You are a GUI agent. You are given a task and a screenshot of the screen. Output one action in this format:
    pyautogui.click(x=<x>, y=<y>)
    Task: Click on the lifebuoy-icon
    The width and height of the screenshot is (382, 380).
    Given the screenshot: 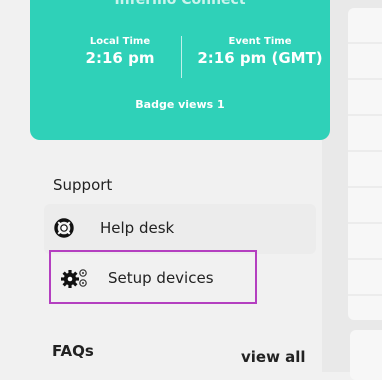 What is the action you would take?
    pyautogui.click(x=64, y=228)
    